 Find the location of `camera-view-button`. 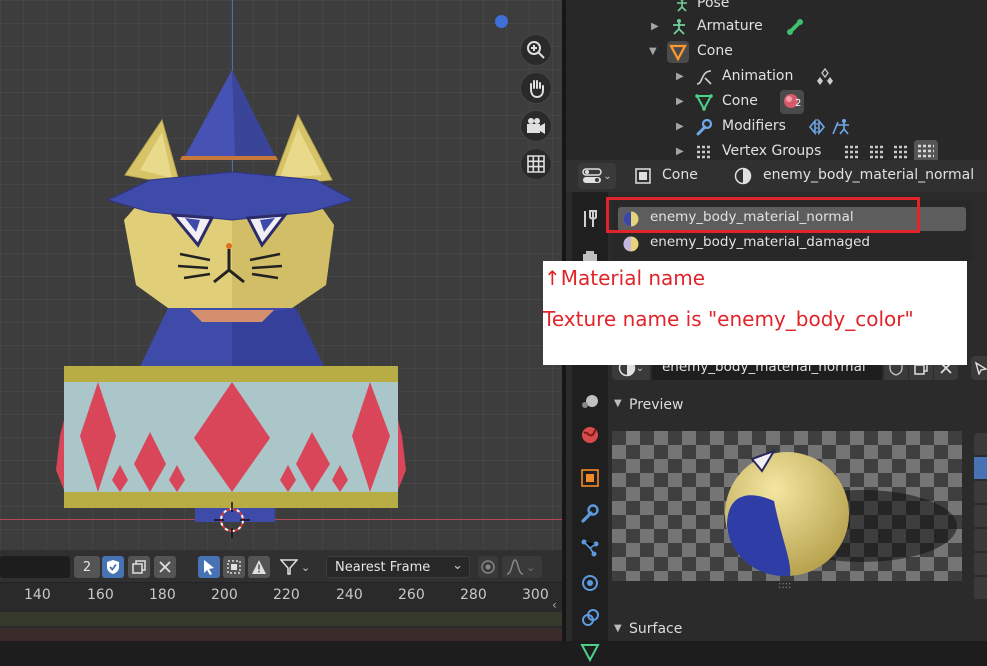

camera-view-button is located at coordinates (536, 126).